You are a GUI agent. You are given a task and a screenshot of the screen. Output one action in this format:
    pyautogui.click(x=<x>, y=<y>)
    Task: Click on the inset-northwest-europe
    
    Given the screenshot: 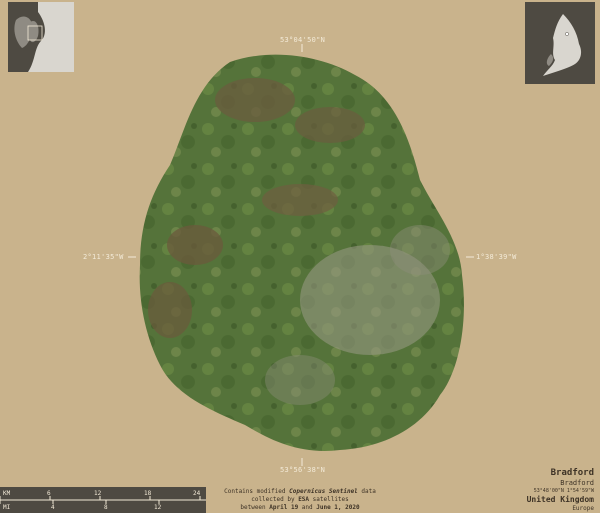 What is the action you would take?
    pyautogui.click(x=41, y=37)
    